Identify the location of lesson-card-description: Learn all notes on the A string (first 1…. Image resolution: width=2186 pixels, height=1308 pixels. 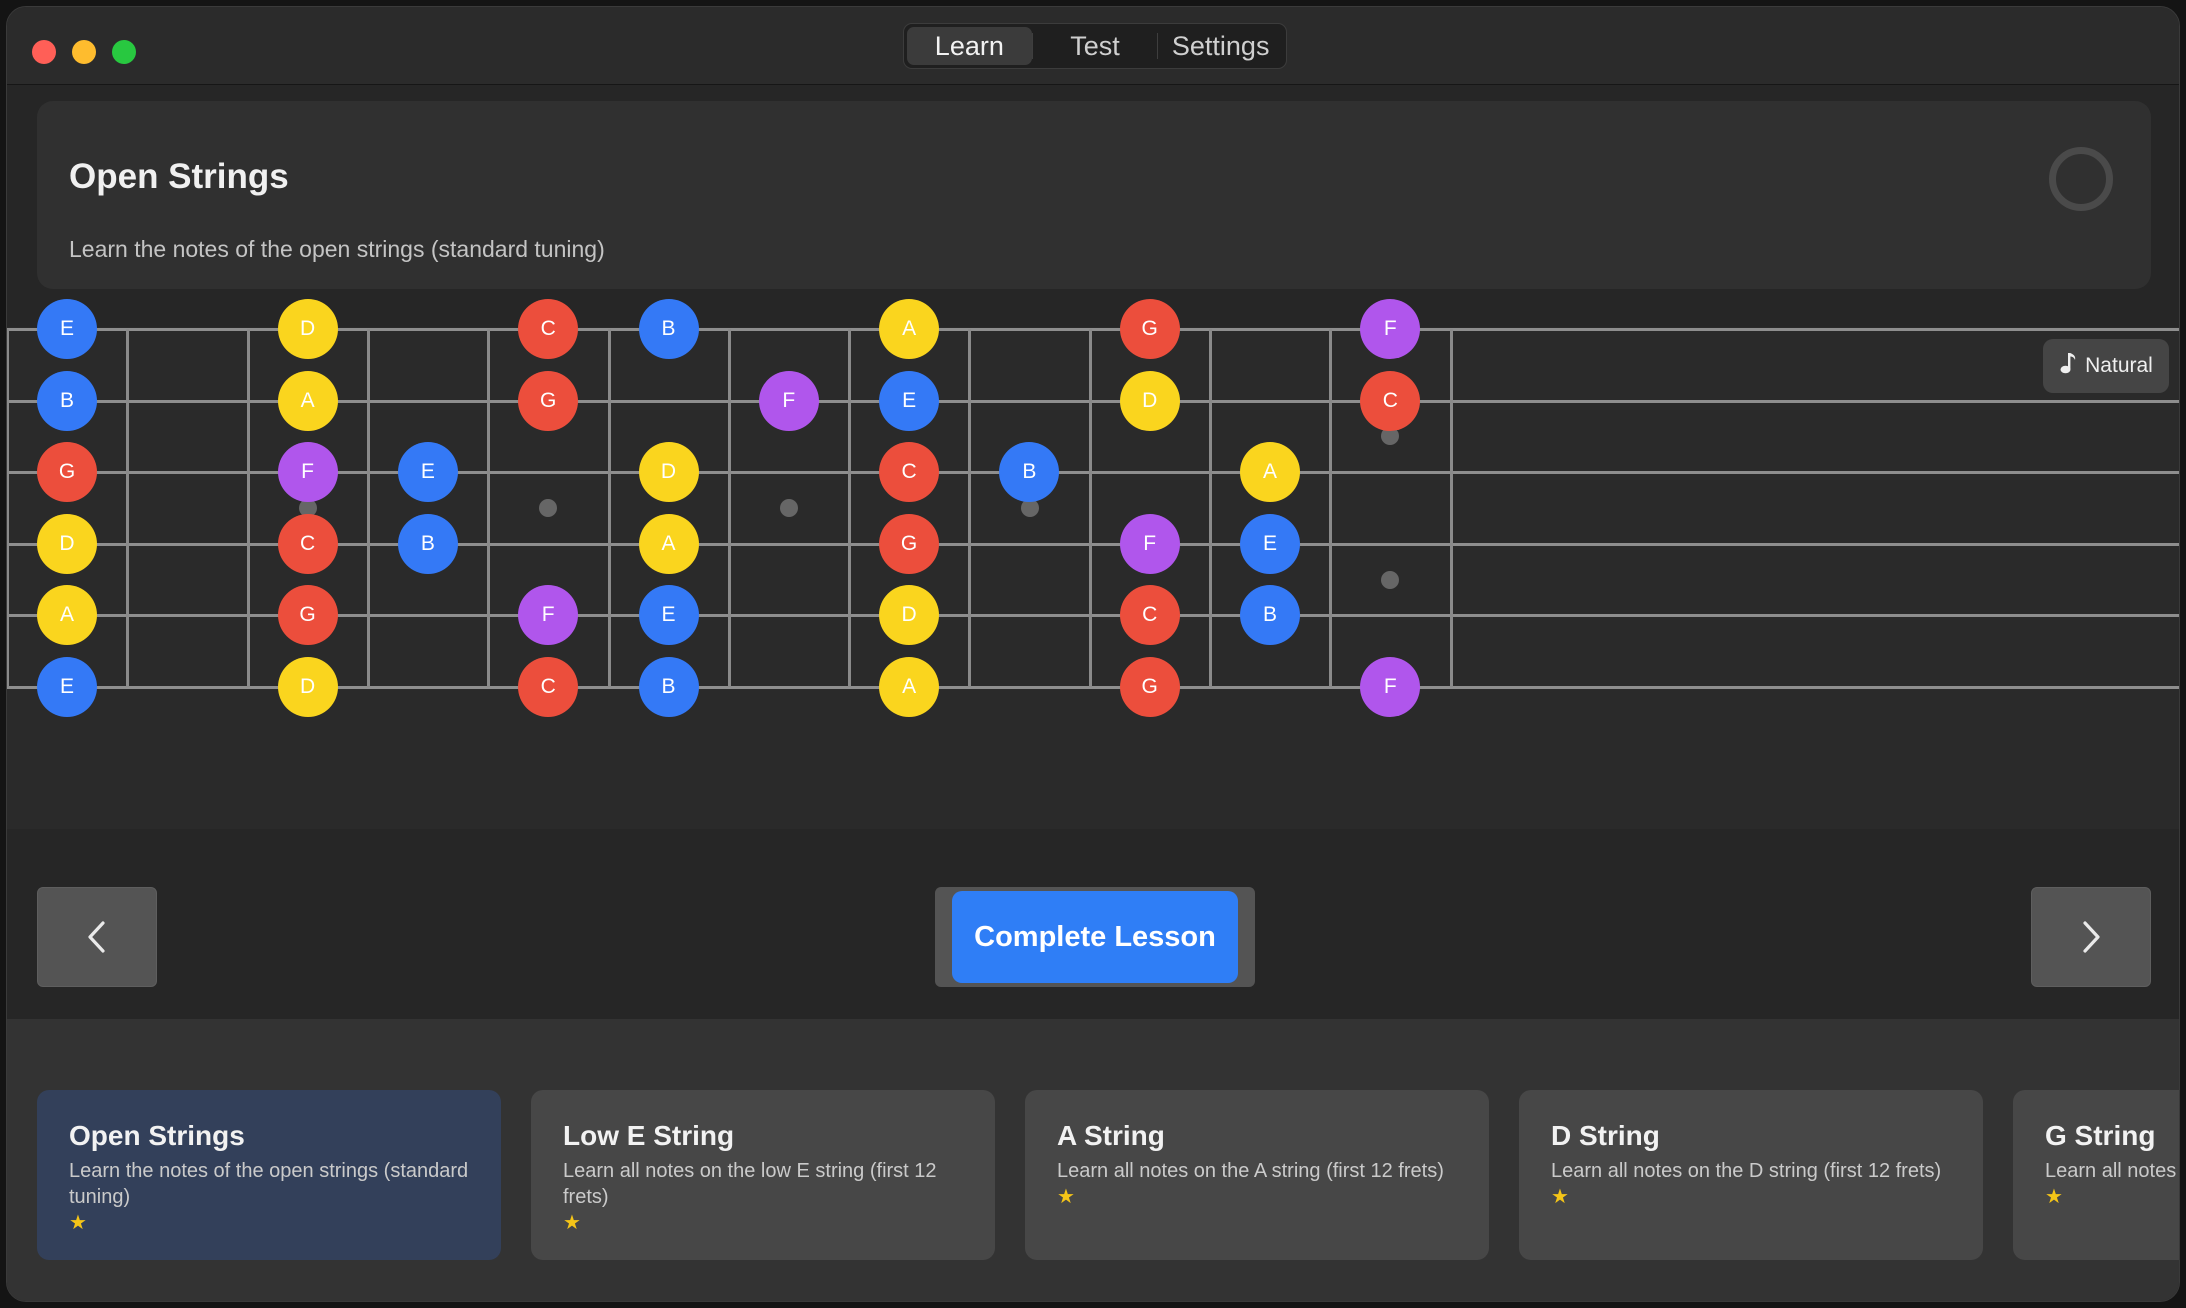
(1250, 1171).